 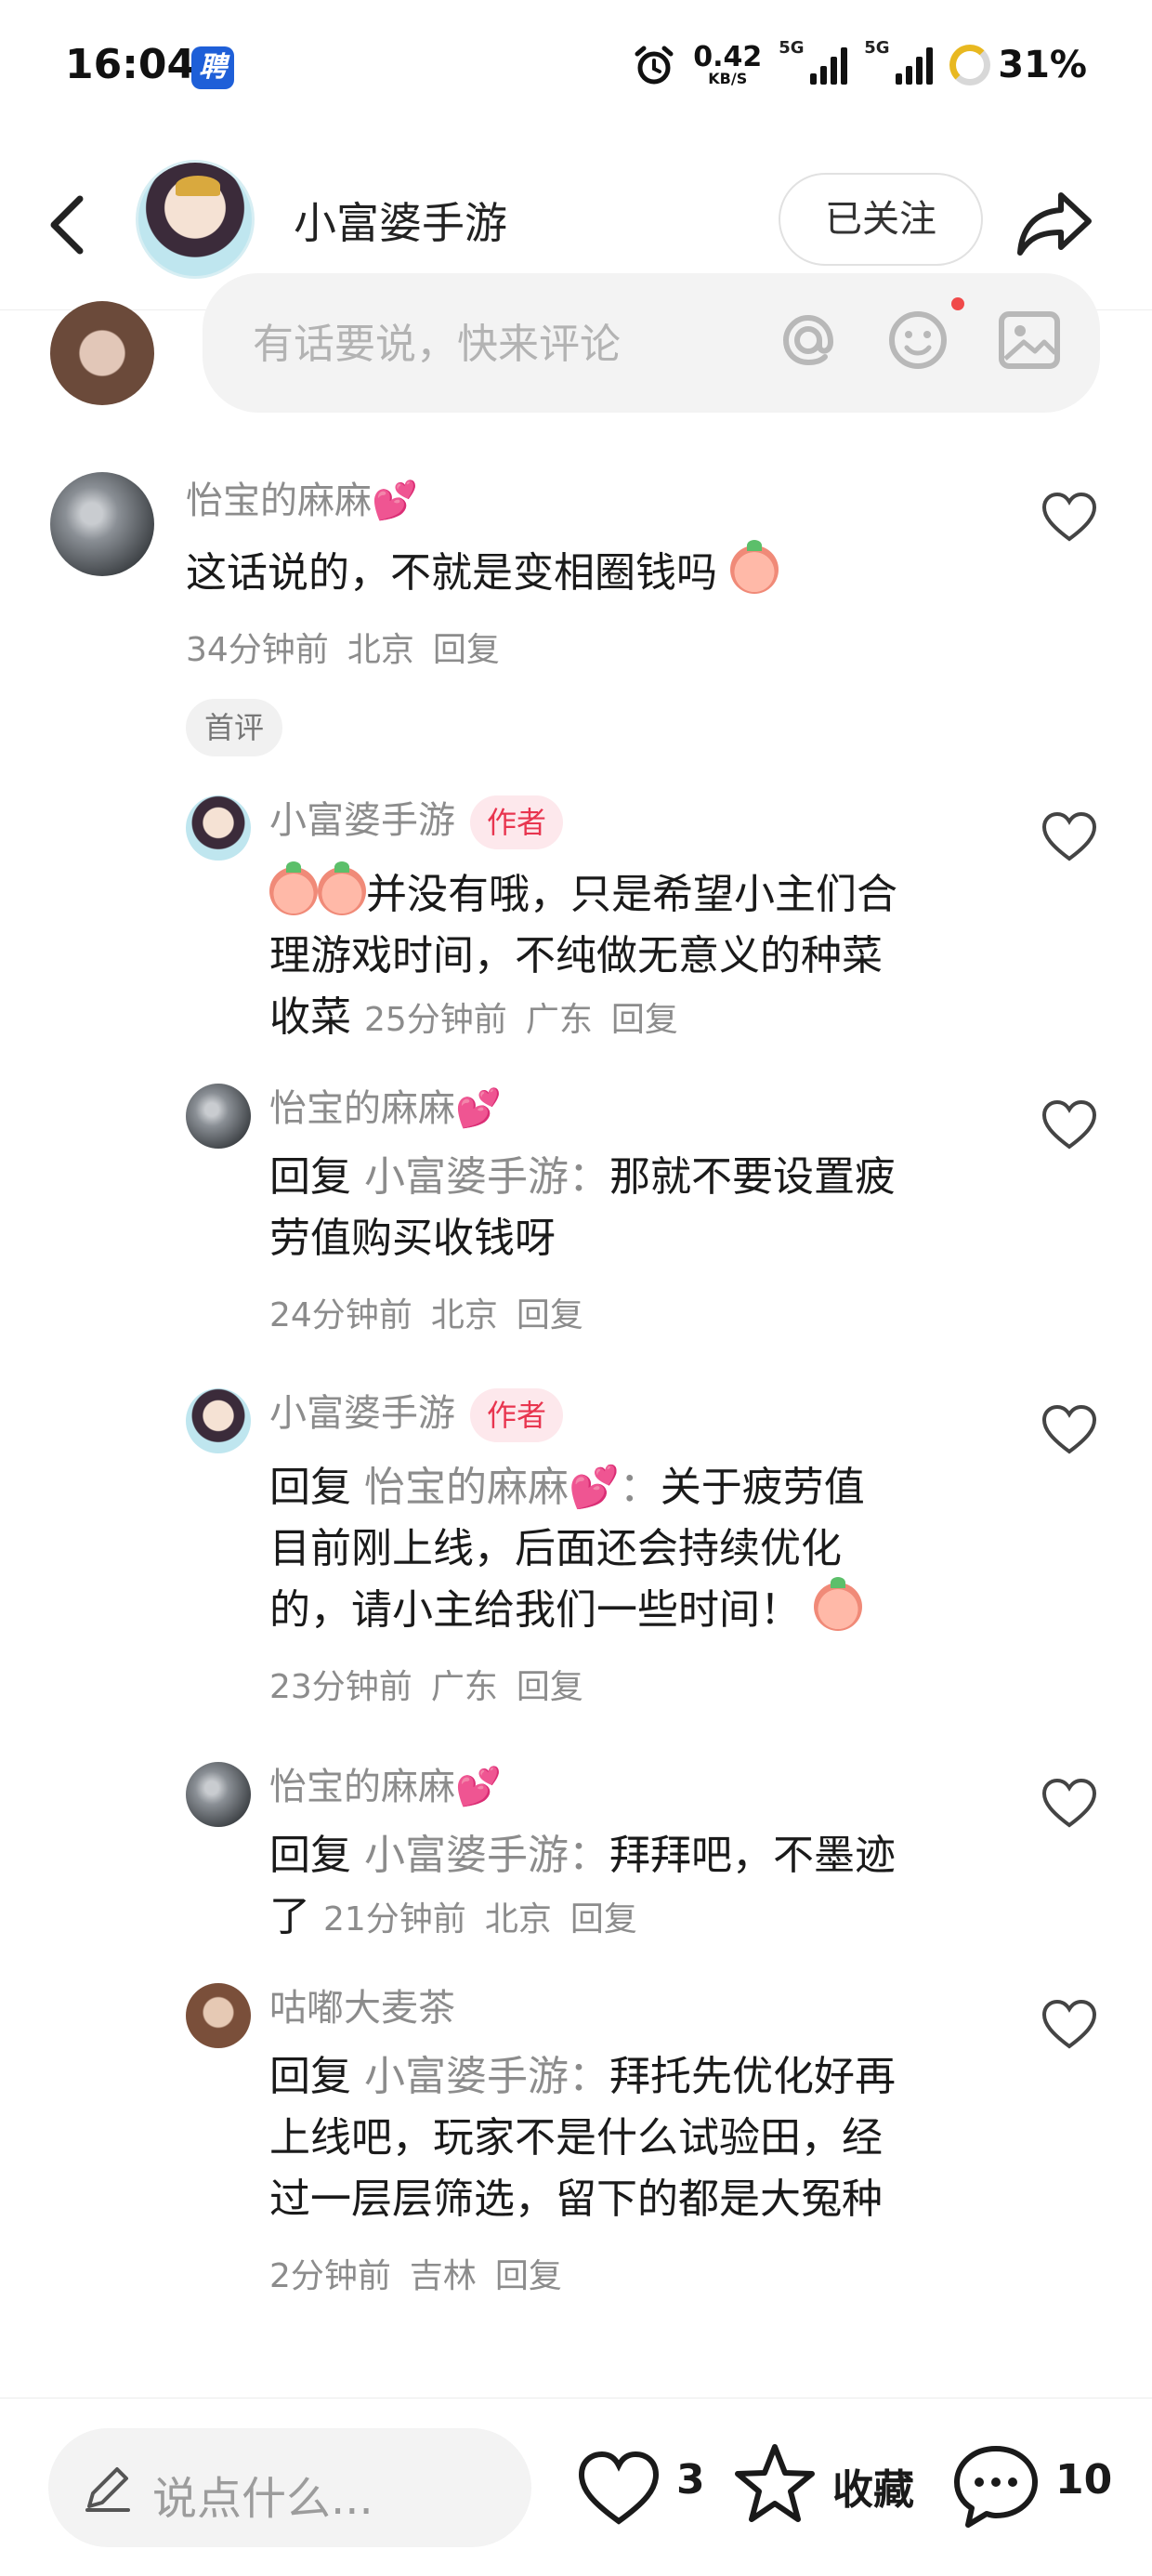 What do you see at coordinates (234, 727) in the screenshot?
I see `first-comment-badge: 首评` at bounding box center [234, 727].